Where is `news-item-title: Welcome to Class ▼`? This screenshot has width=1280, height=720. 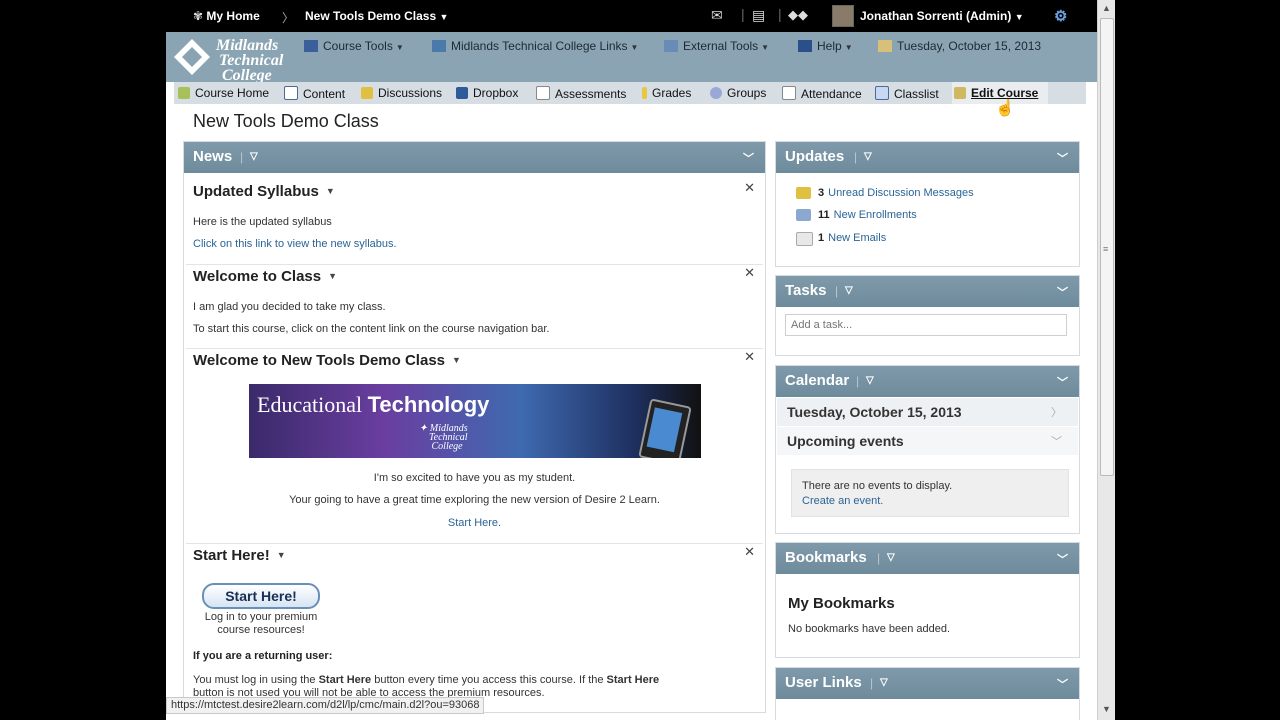
news-item-title: Welcome to Class ▼ is located at coordinates (265, 276).